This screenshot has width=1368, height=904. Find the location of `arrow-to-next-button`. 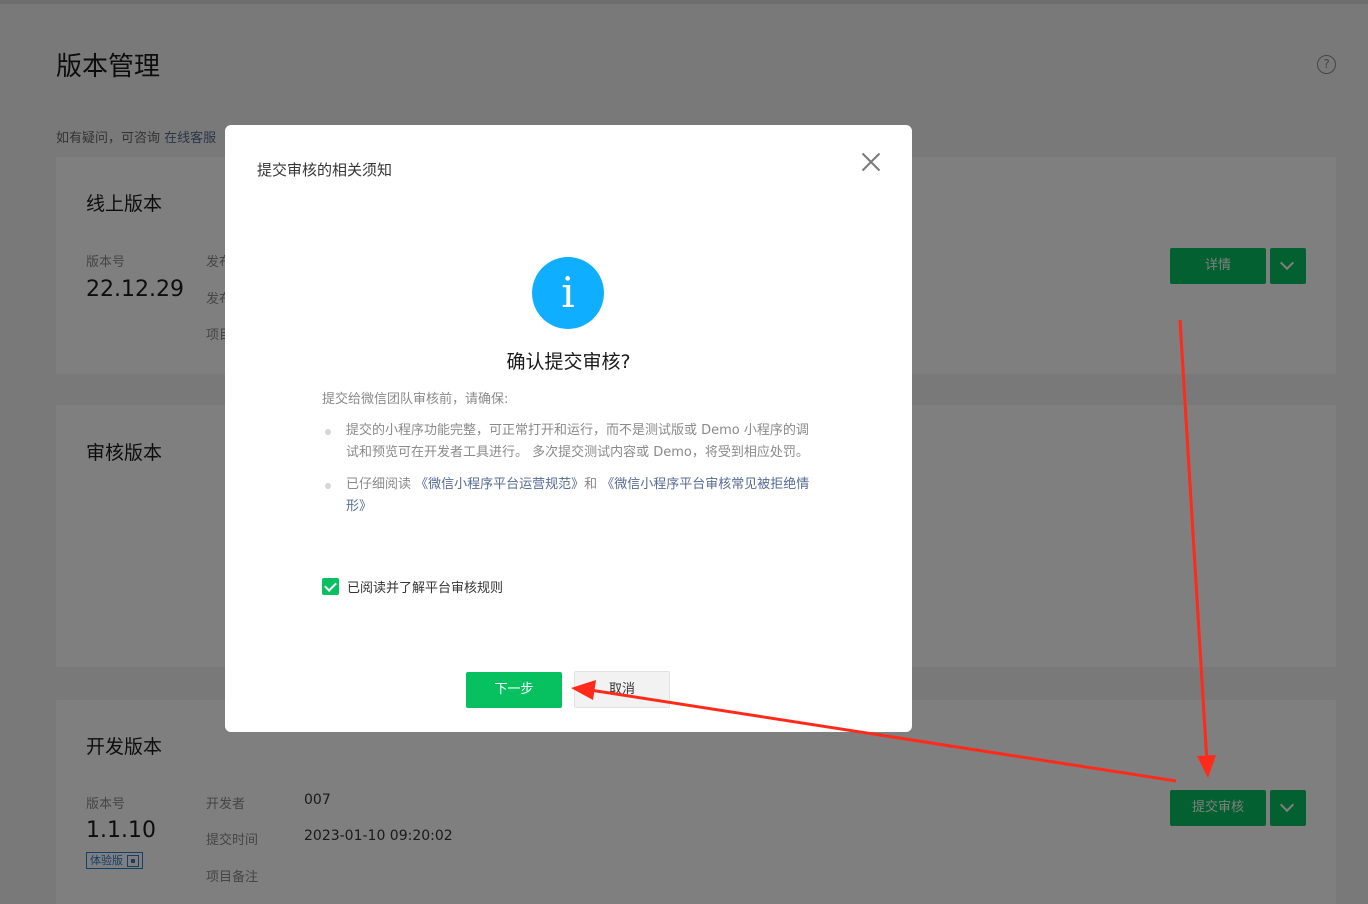

arrow-to-next-button is located at coordinates (874, 731).